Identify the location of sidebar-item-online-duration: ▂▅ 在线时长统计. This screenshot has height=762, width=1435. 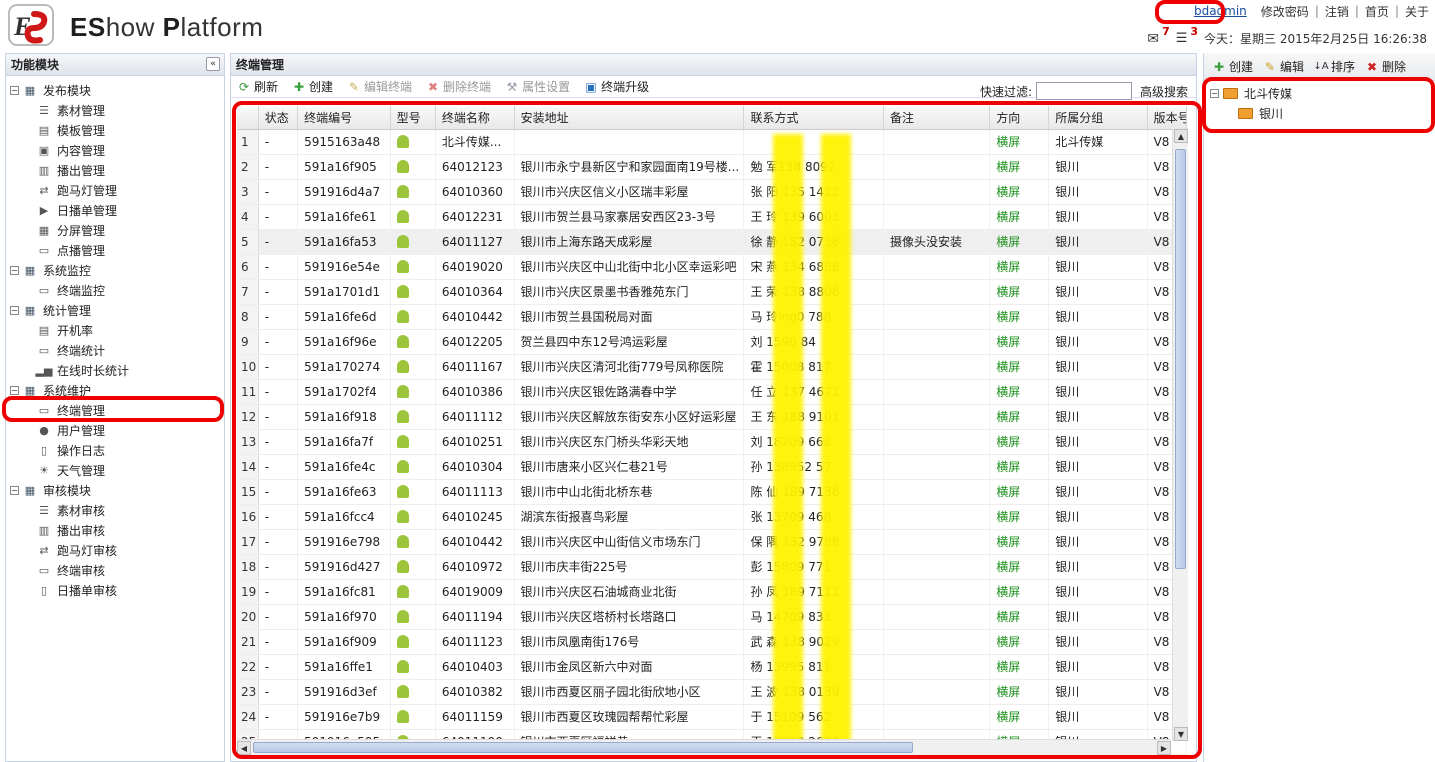
(115, 370).